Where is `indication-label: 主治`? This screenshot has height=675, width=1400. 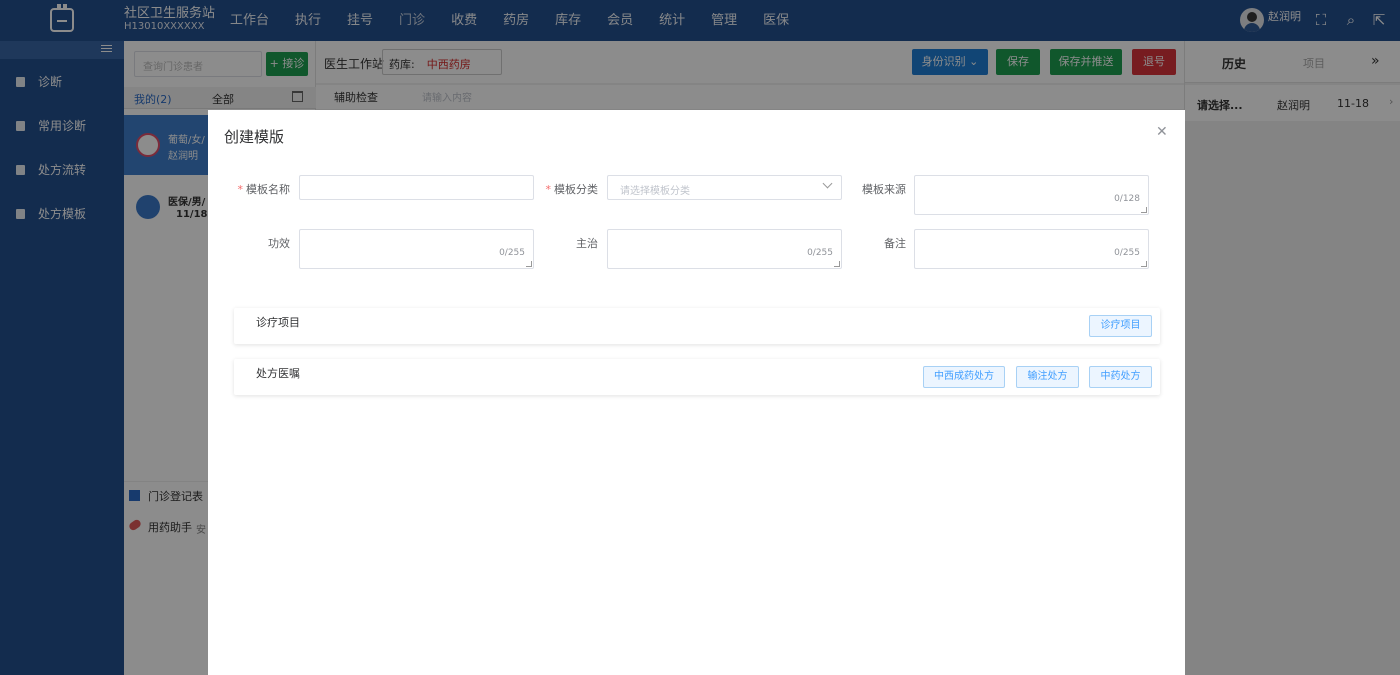 indication-label: 主治 is located at coordinates (587, 243).